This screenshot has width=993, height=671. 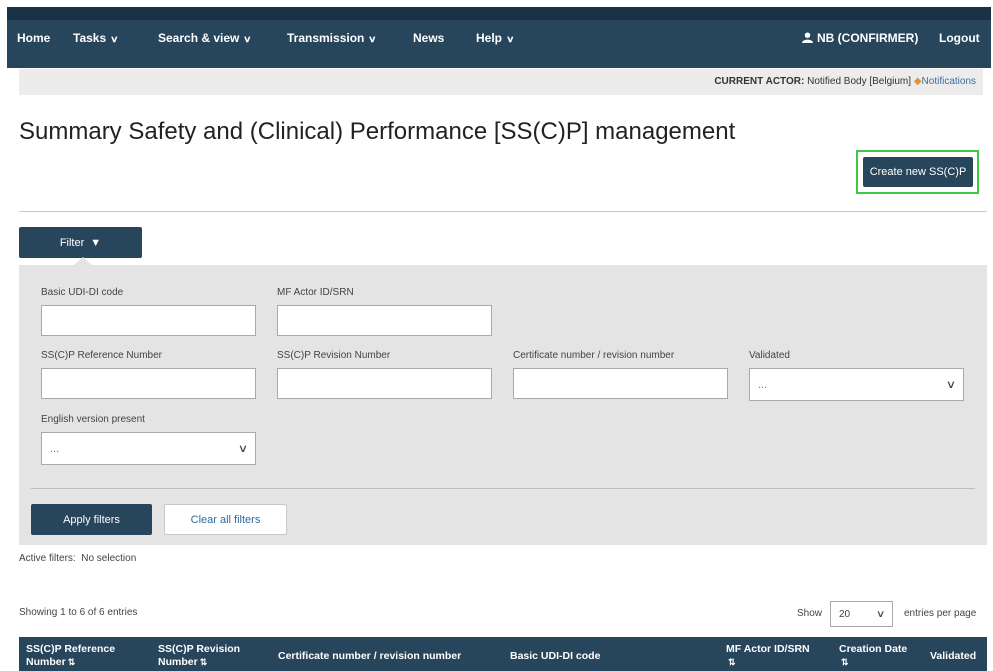 I want to click on basic-udi-input, so click(x=148, y=320).